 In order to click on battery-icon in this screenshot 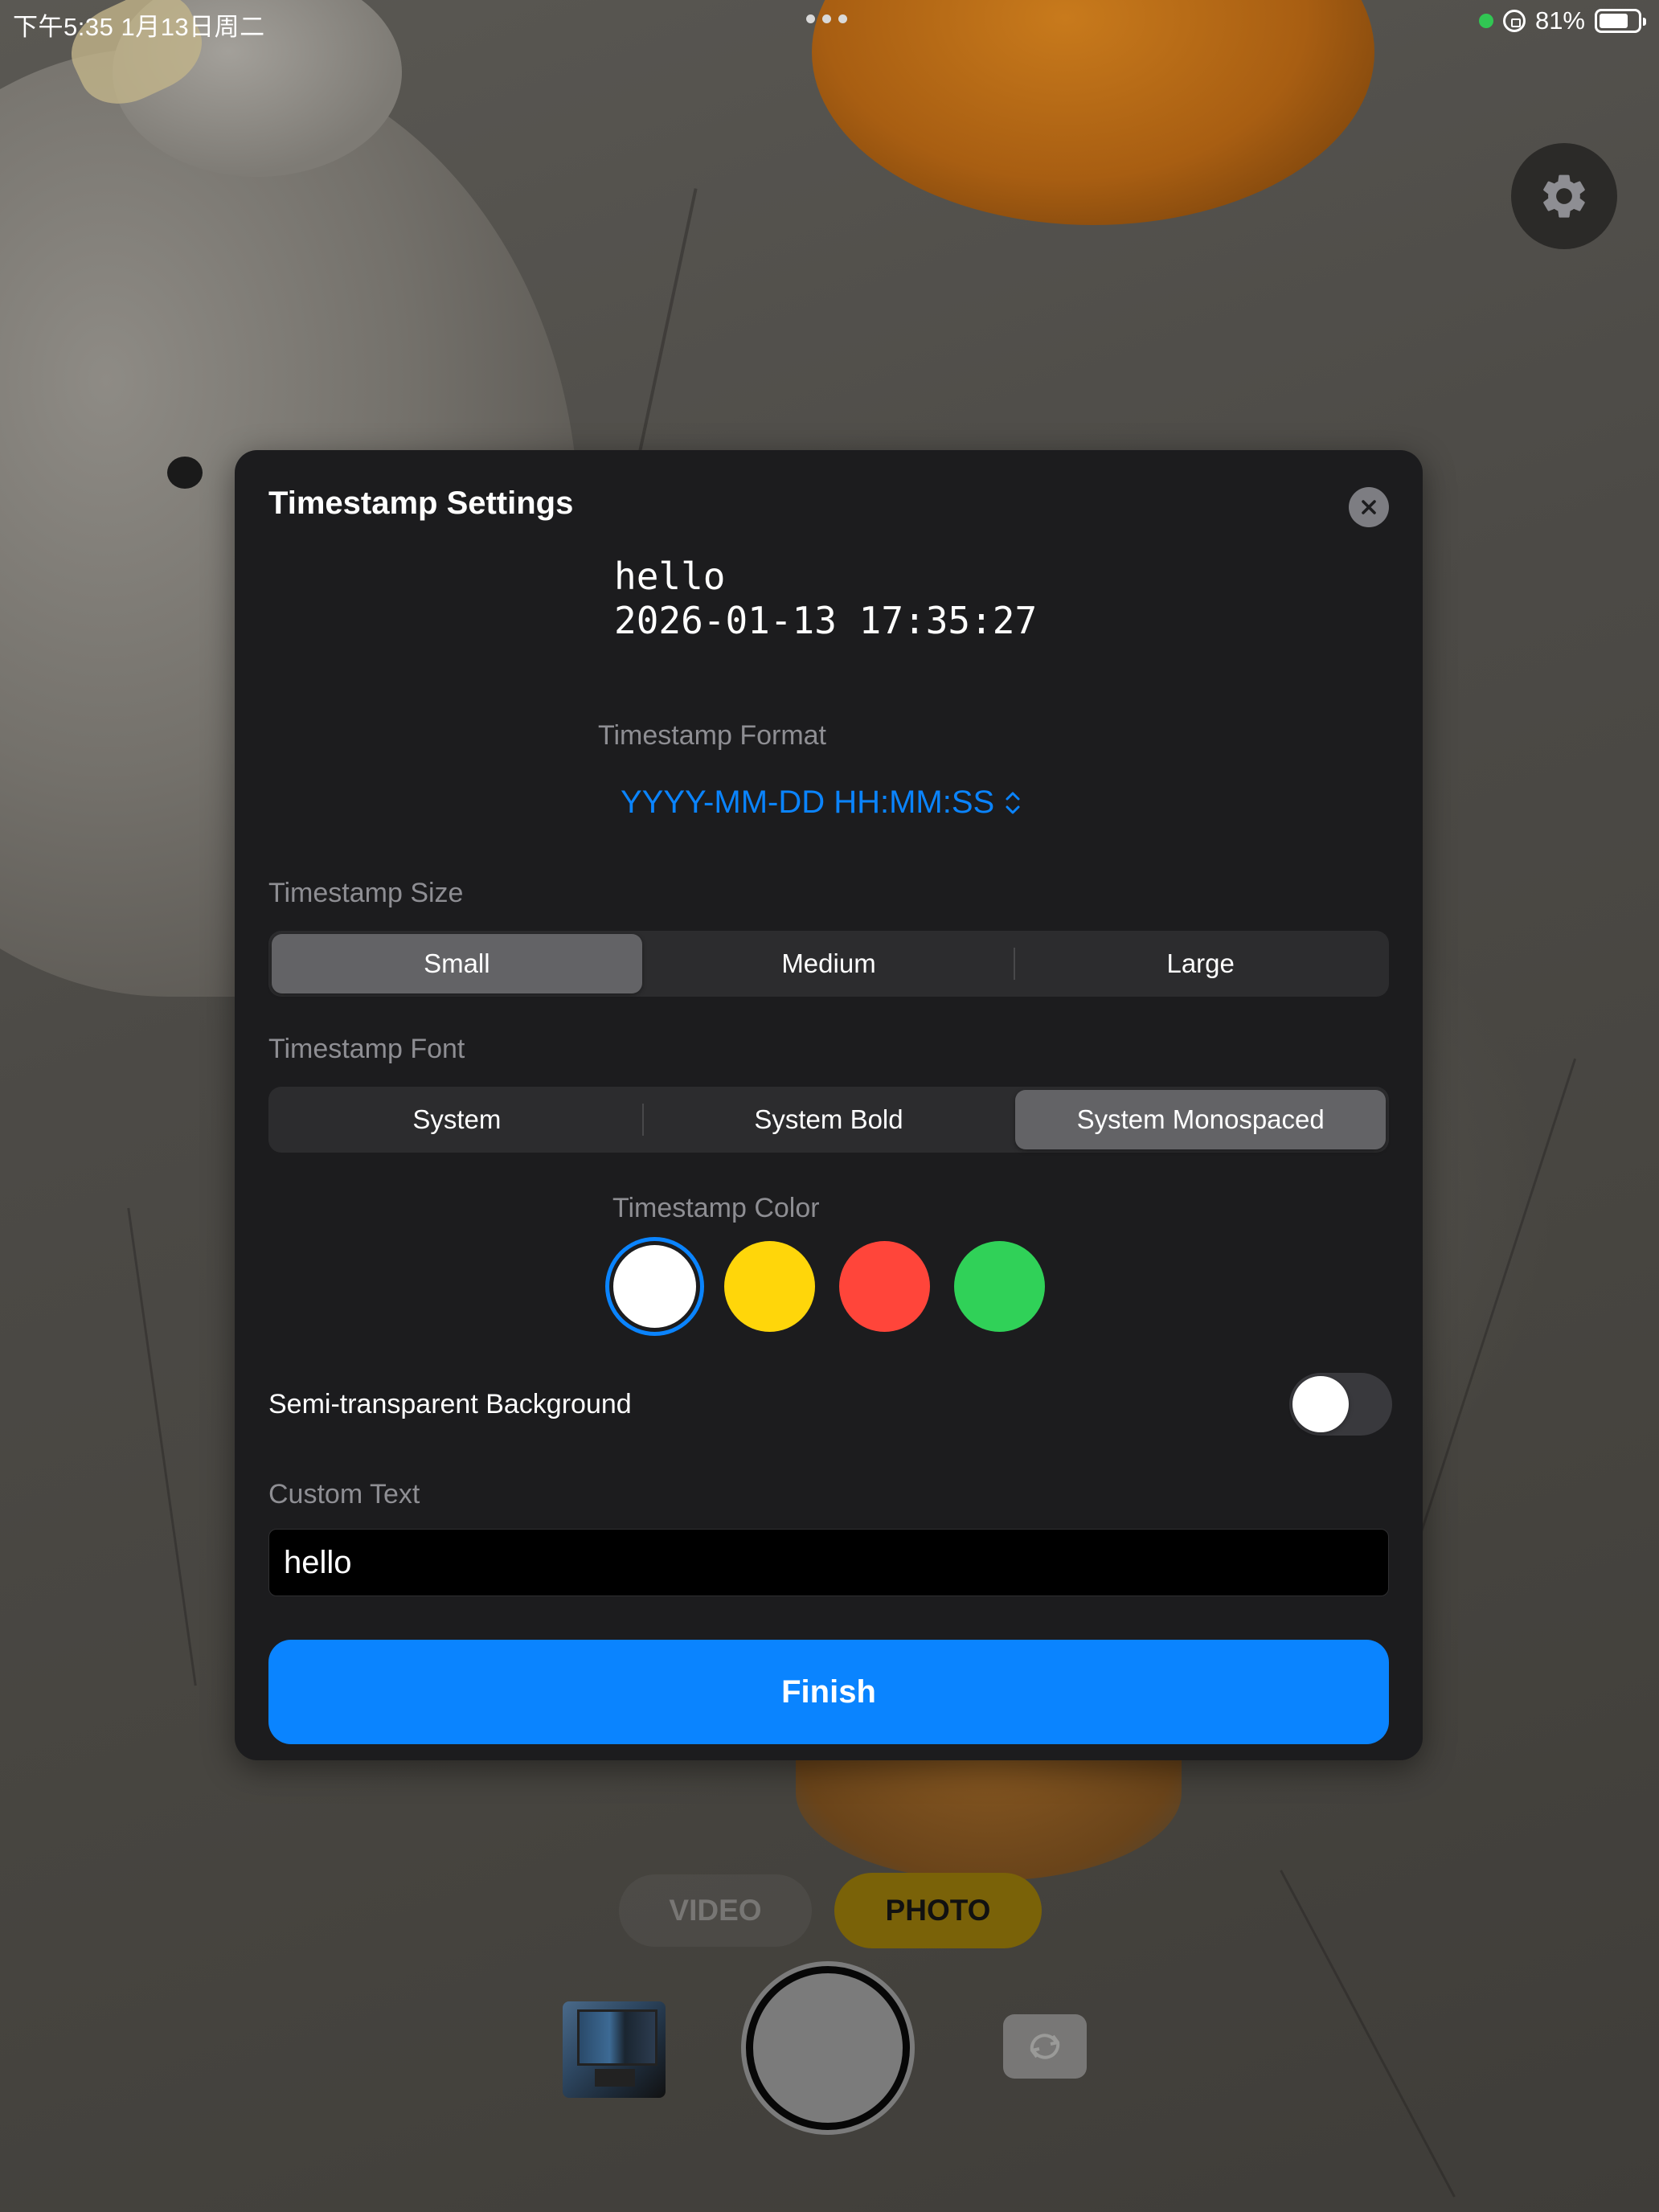, I will do `click(1620, 21)`.